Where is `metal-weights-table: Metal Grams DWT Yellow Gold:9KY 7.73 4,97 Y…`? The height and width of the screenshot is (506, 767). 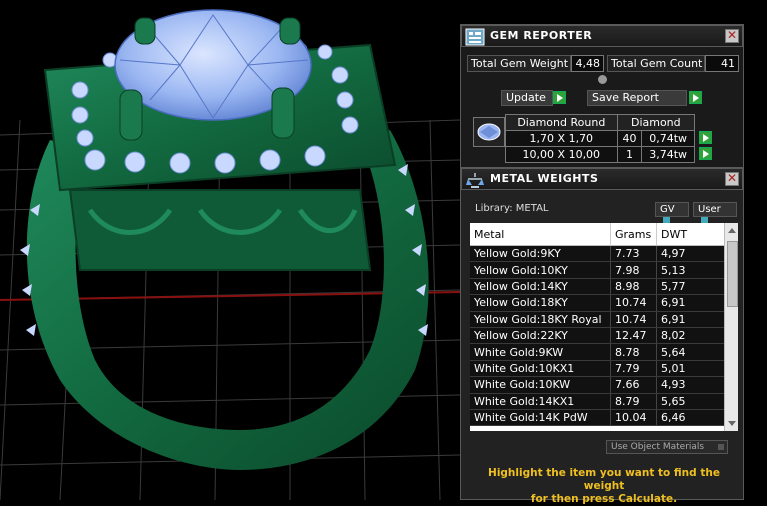
metal-weights-table: Metal Grams DWT Yellow Gold:9KY 7.73 4,97 Y… is located at coordinates (604, 327).